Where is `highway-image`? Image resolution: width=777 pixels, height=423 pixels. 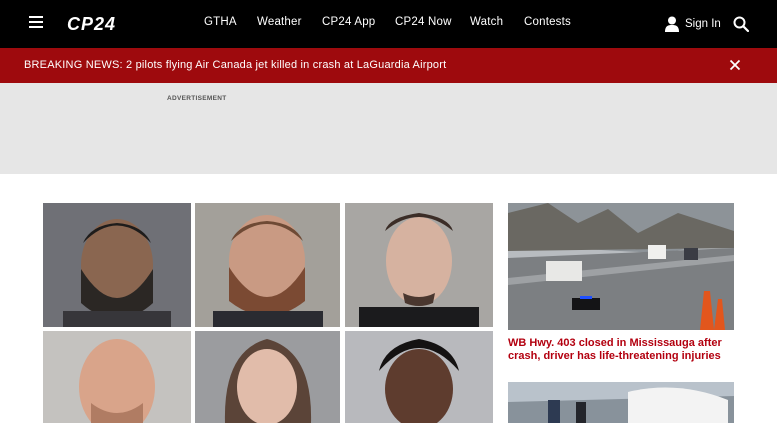
highway-image is located at coordinates (621, 266).